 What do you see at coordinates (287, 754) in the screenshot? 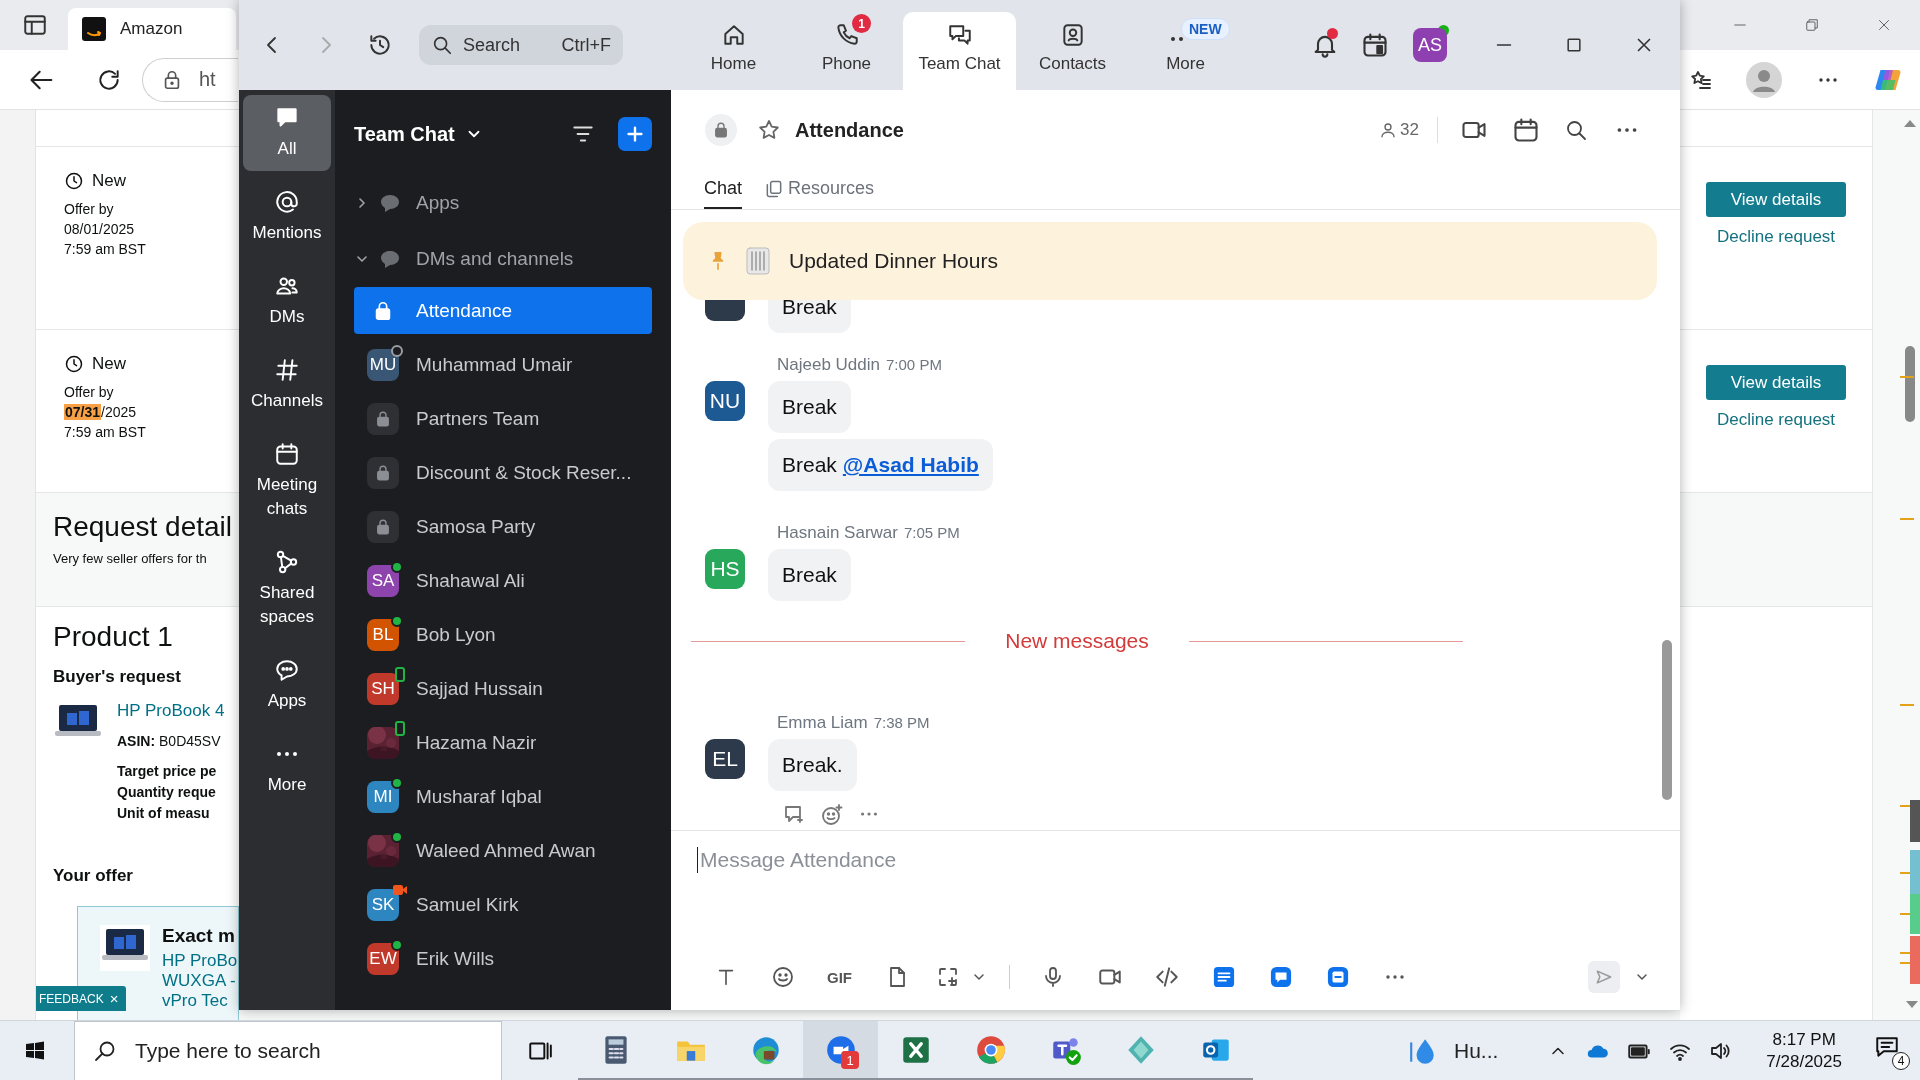
I see `dots-icon` at bounding box center [287, 754].